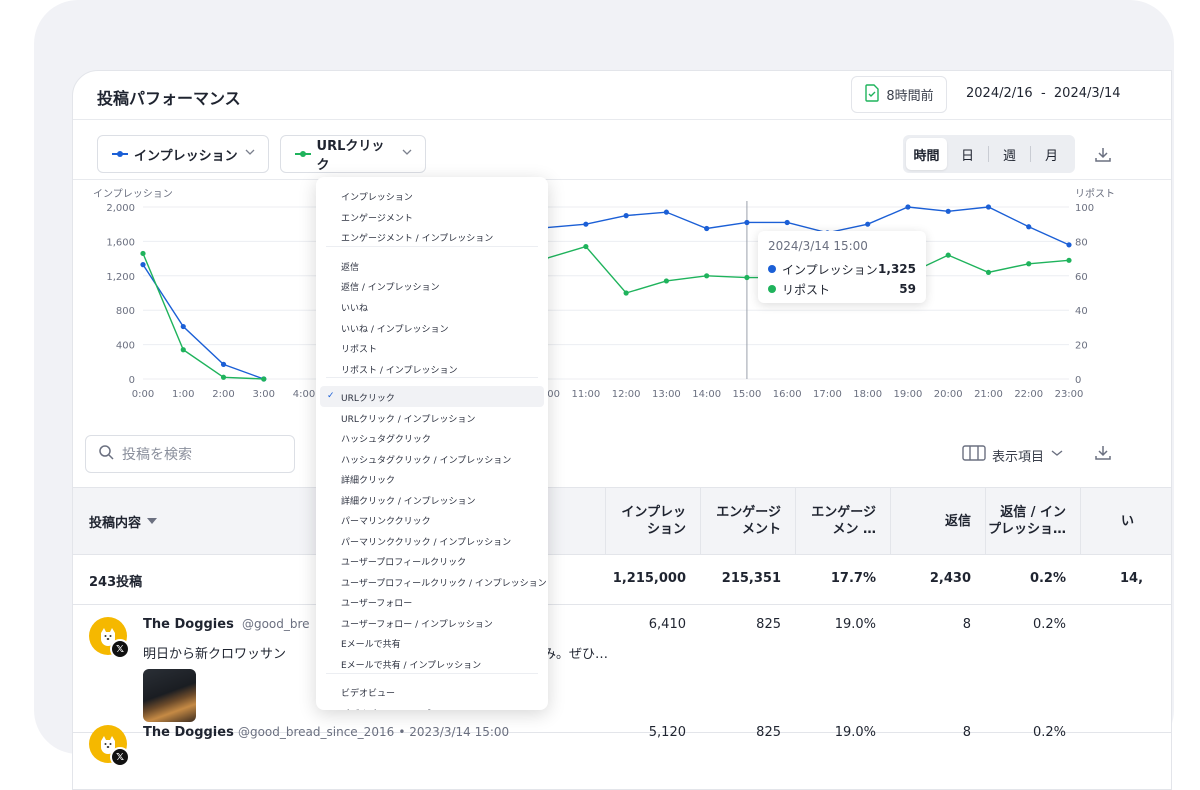 The width and height of the screenshot is (1200, 790). I want to click on menu-divider, so click(432, 673).